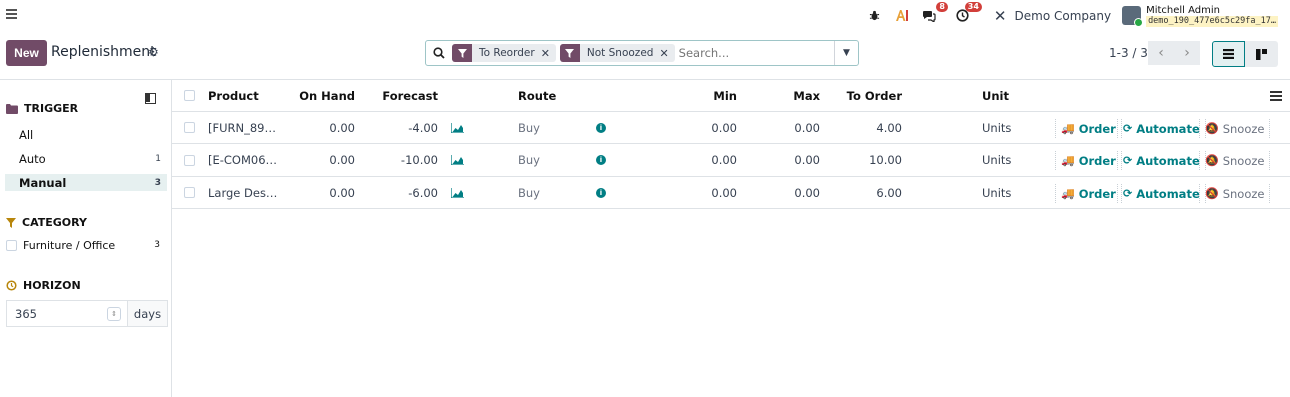 Image resolution: width=1290 pixels, height=397 pixels. Describe the element at coordinates (807, 192) in the screenshot. I see `max-cell: 0.00` at that location.